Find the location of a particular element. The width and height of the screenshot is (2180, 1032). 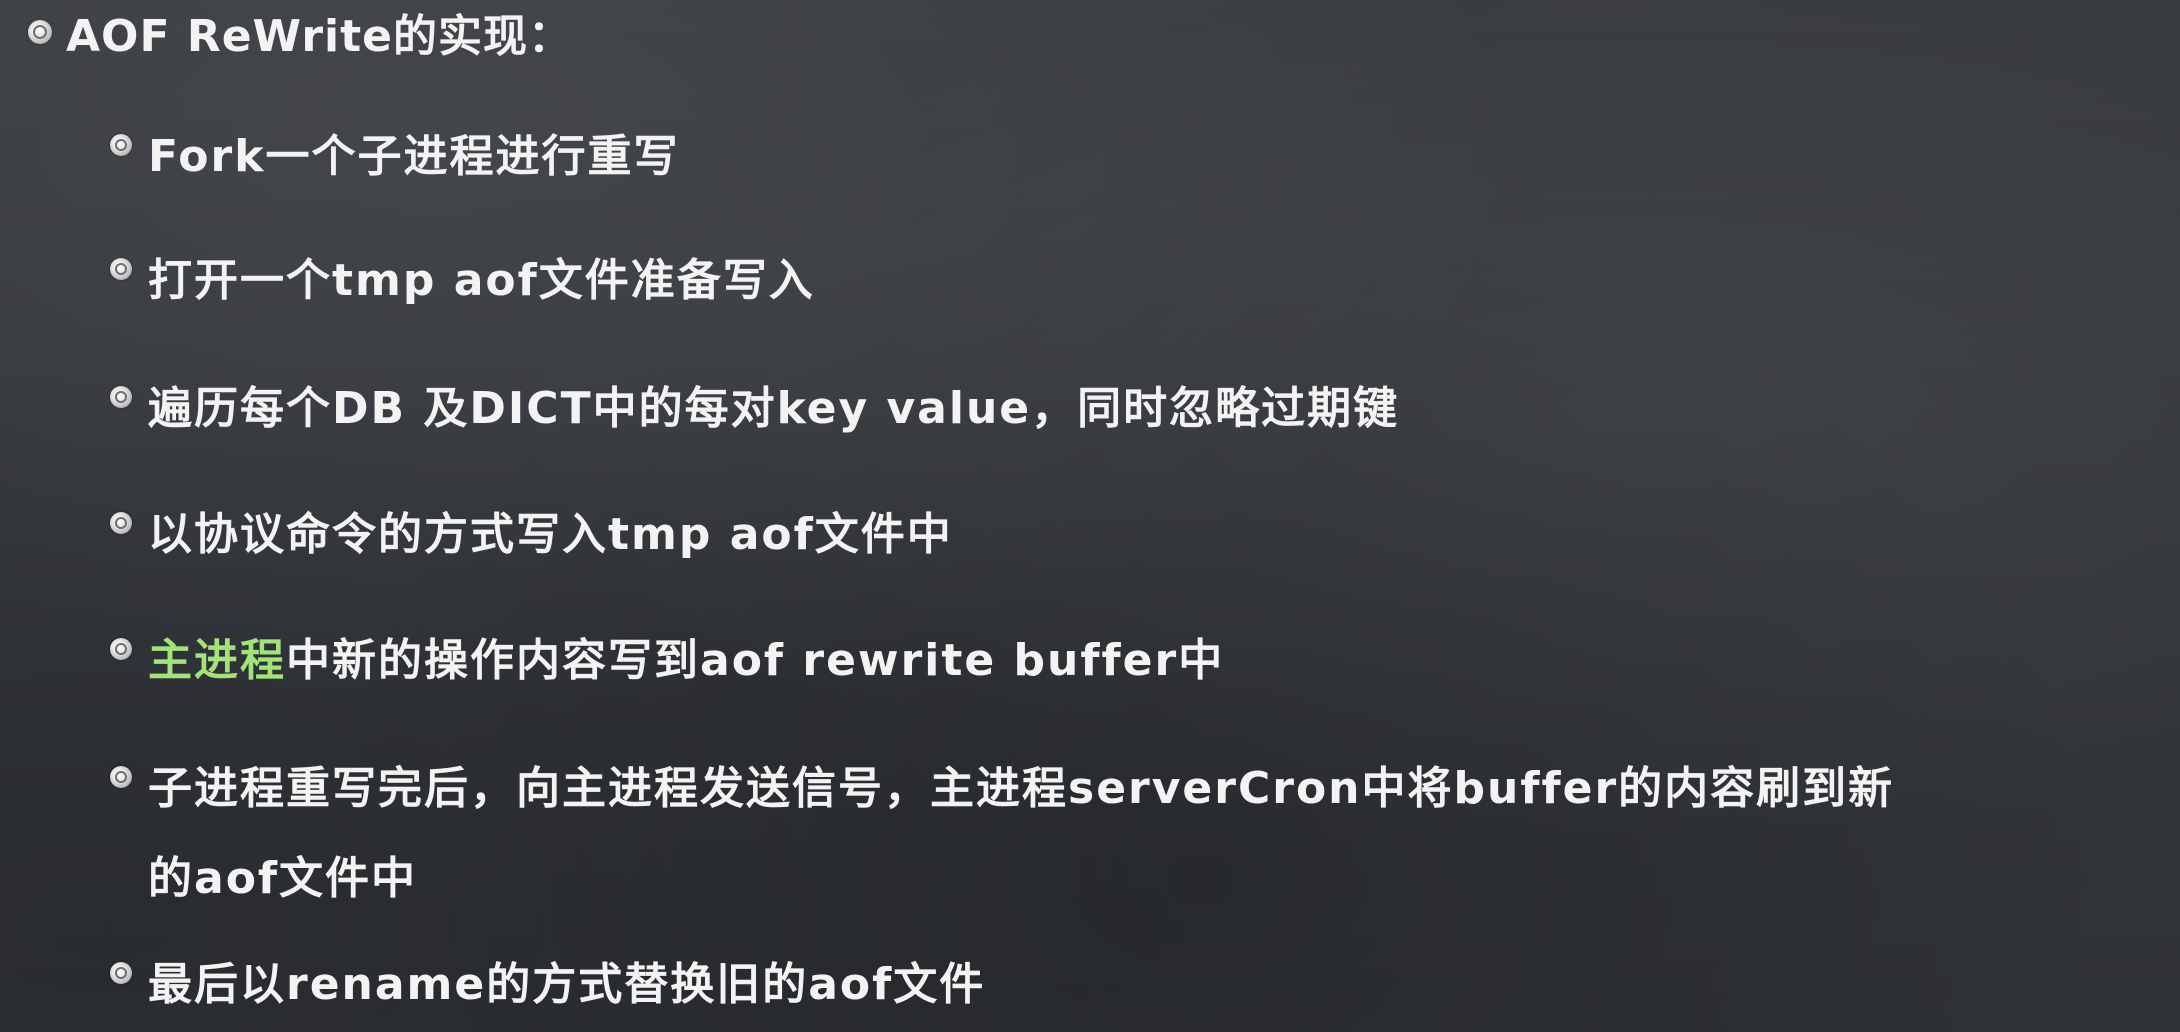

list-item-text-rest: 中新的操作内容写到aof rewrite buffer中 is located at coordinates (755, 660).